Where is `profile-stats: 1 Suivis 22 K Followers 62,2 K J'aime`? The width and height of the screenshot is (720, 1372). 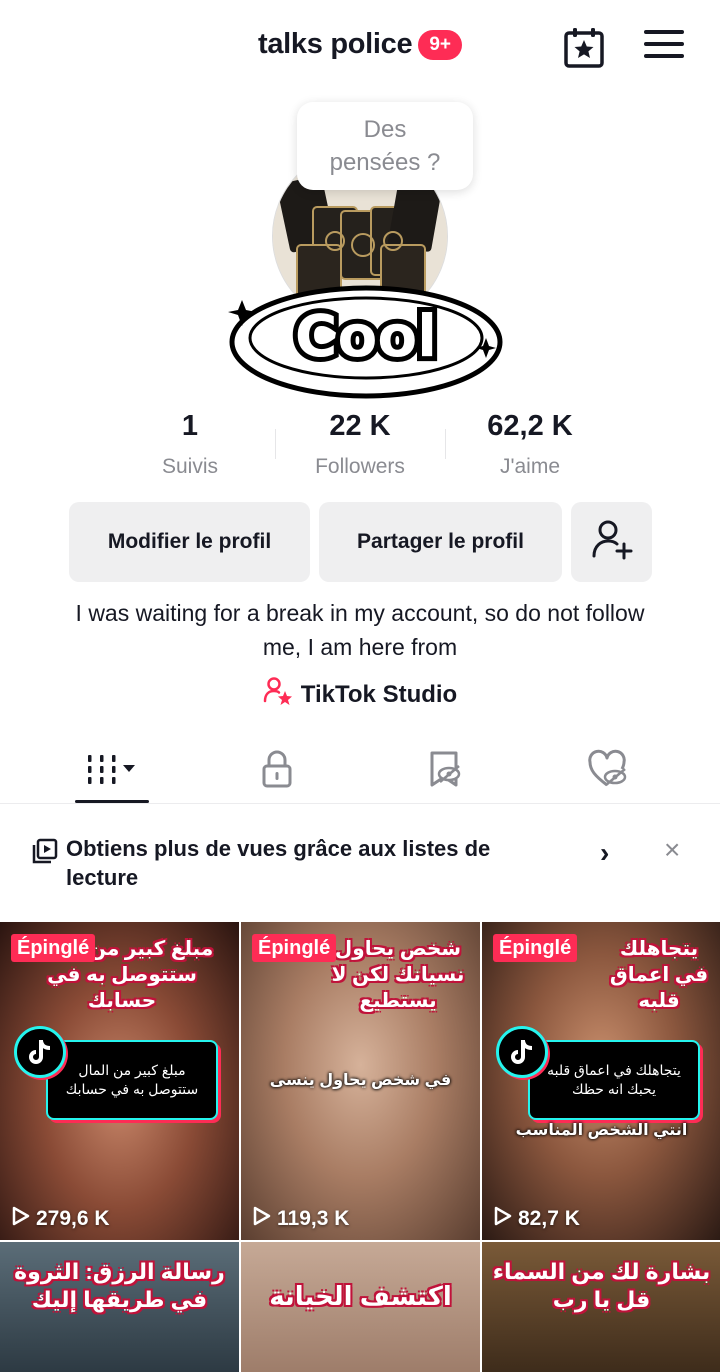
profile-stats: 1 Suivis 22 K Followers 62,2 K J'aime is located at coordinates (360, 445).